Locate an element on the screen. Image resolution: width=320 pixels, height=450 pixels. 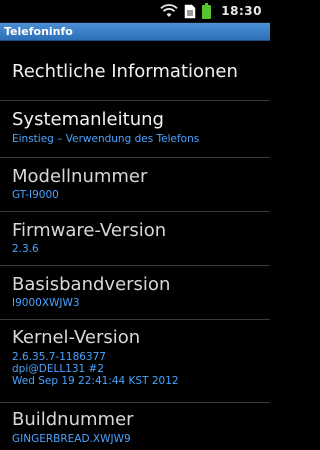
title-bar: Telefoninfo is located at coordinates (135, 32).